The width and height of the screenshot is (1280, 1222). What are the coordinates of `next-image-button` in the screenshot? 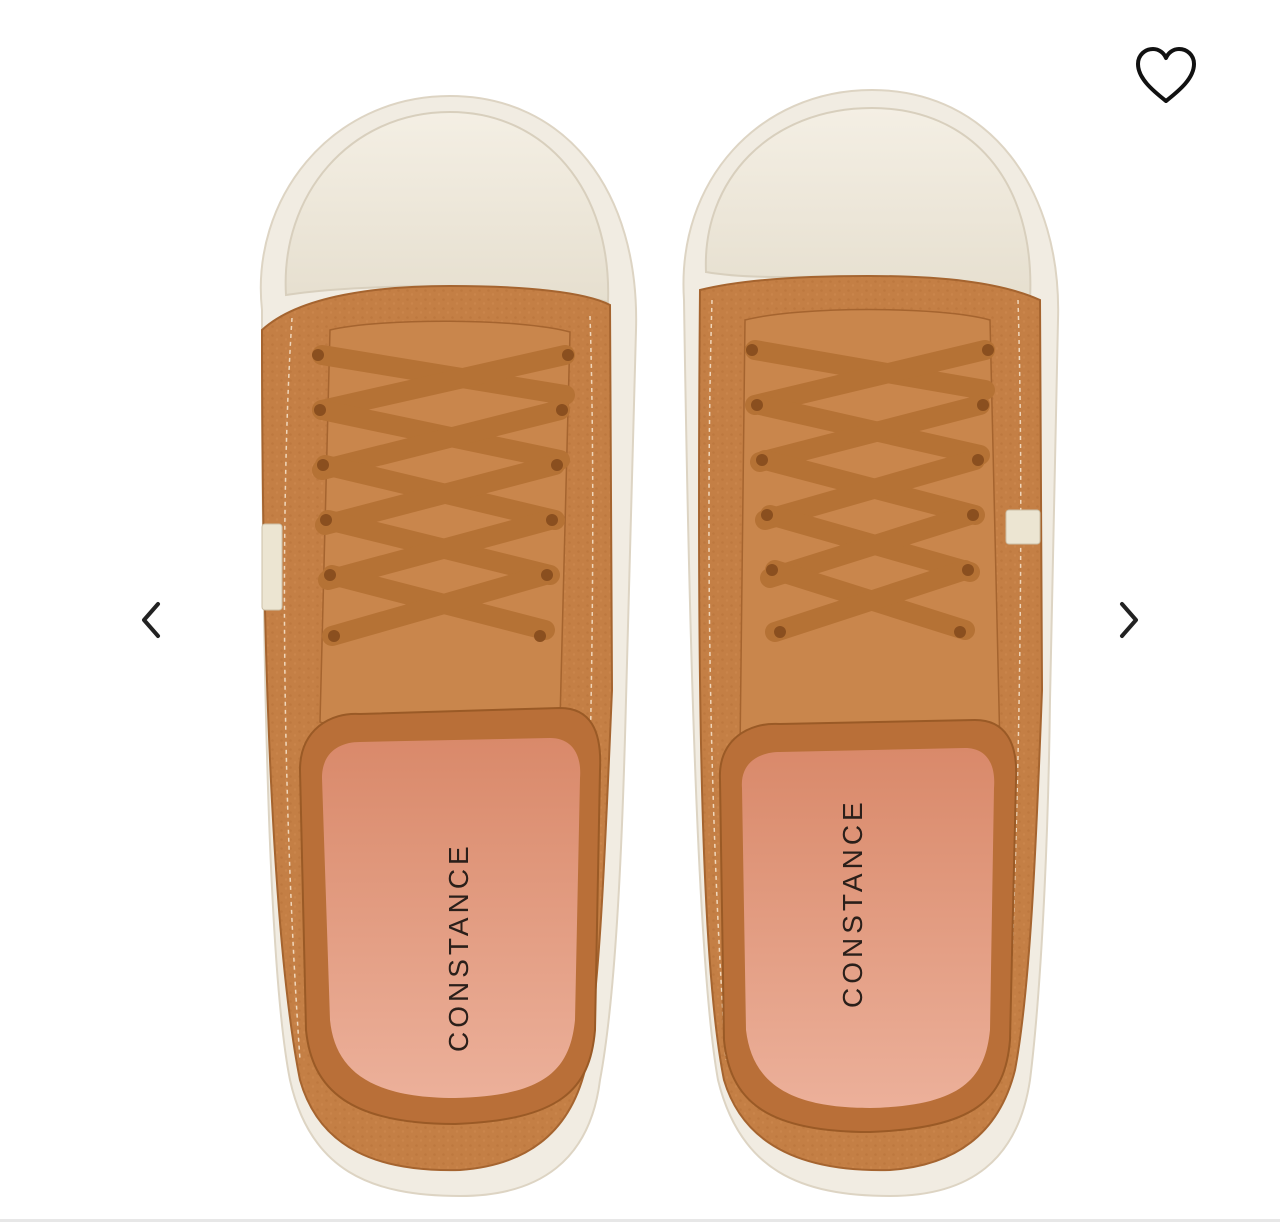 It's located at (1129, 620).